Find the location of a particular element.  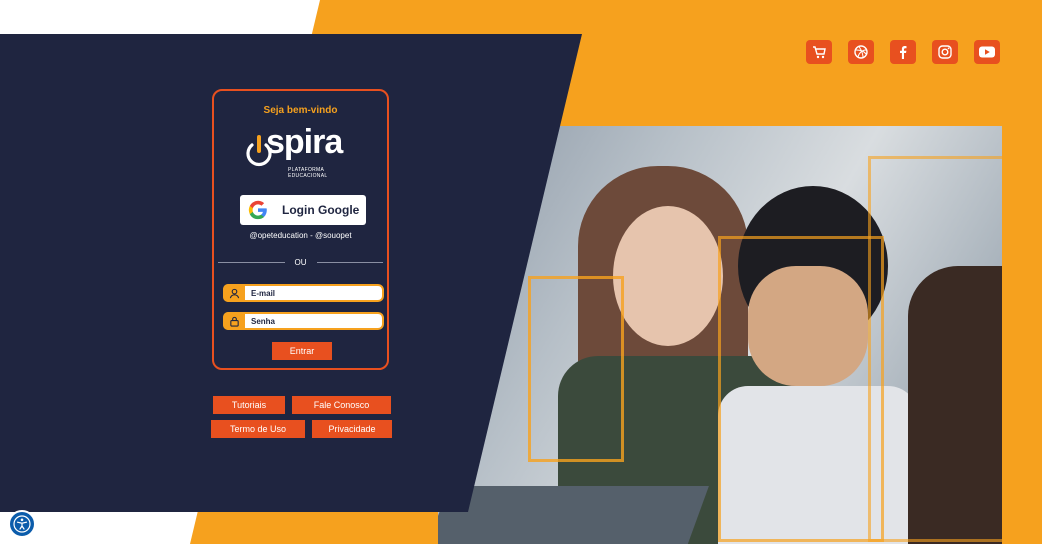

youtube-icon is located at coordinates (987, 52).